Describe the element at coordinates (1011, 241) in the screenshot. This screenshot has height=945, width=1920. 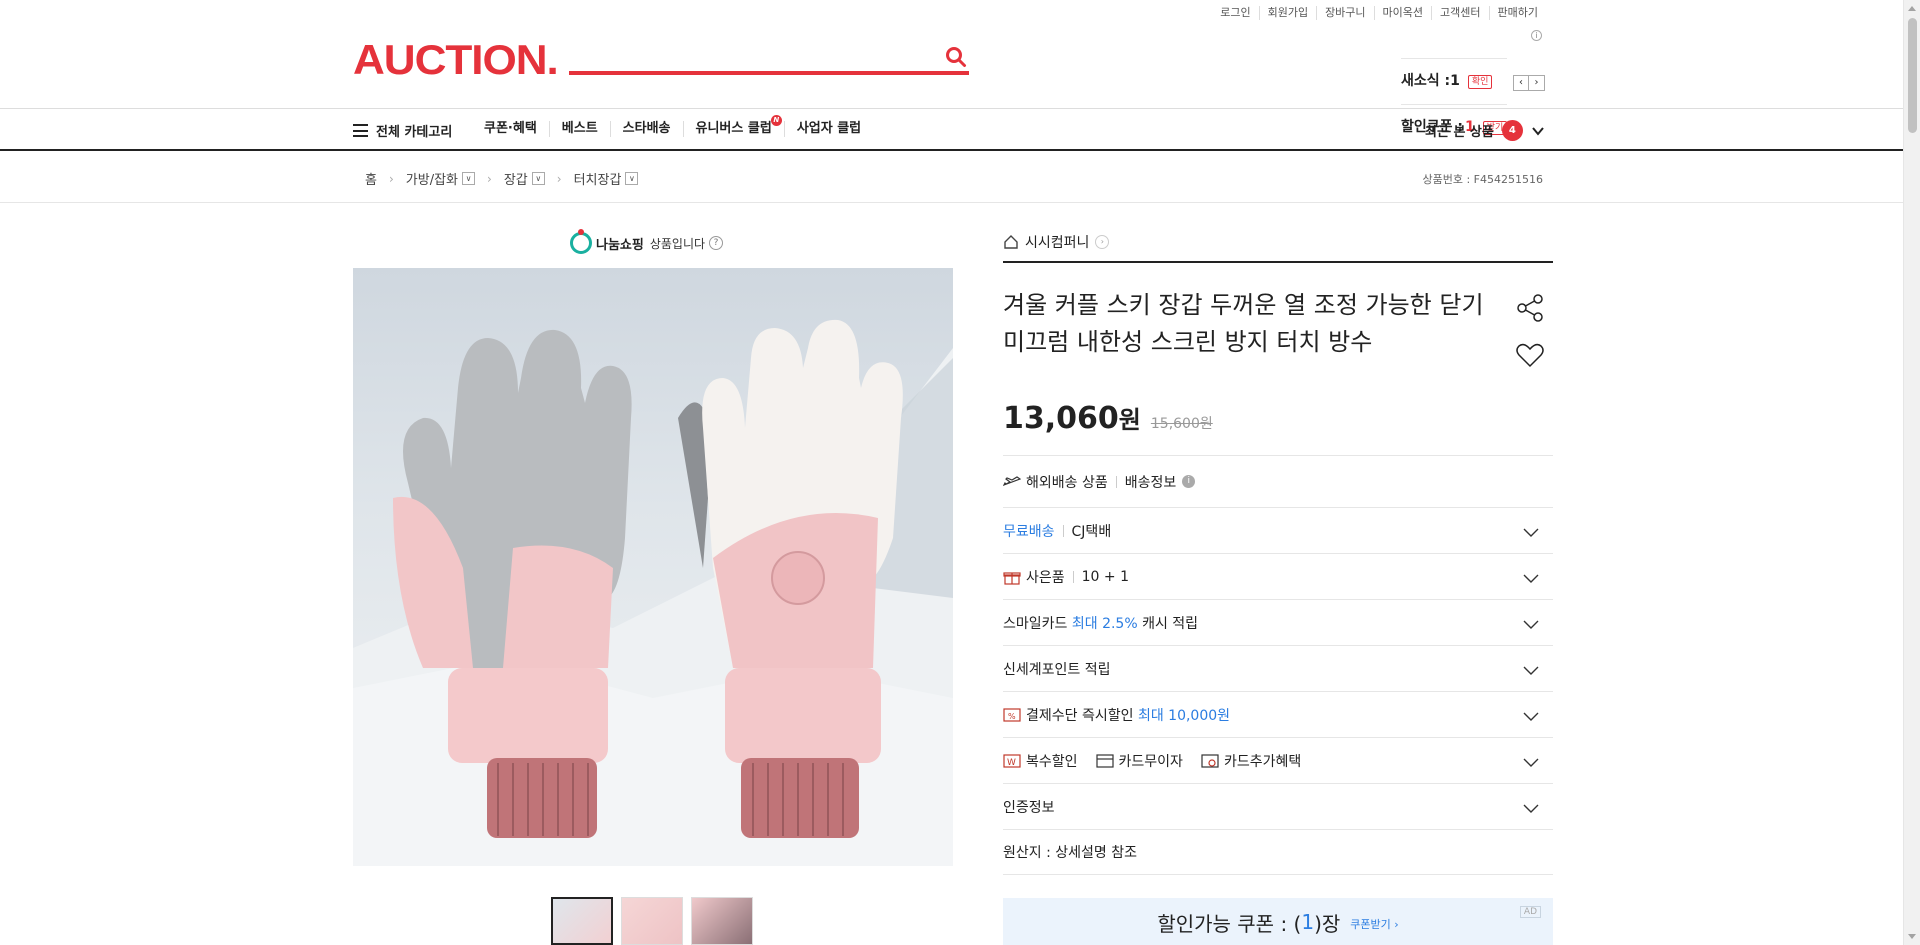
I see `home-icon` at that location.